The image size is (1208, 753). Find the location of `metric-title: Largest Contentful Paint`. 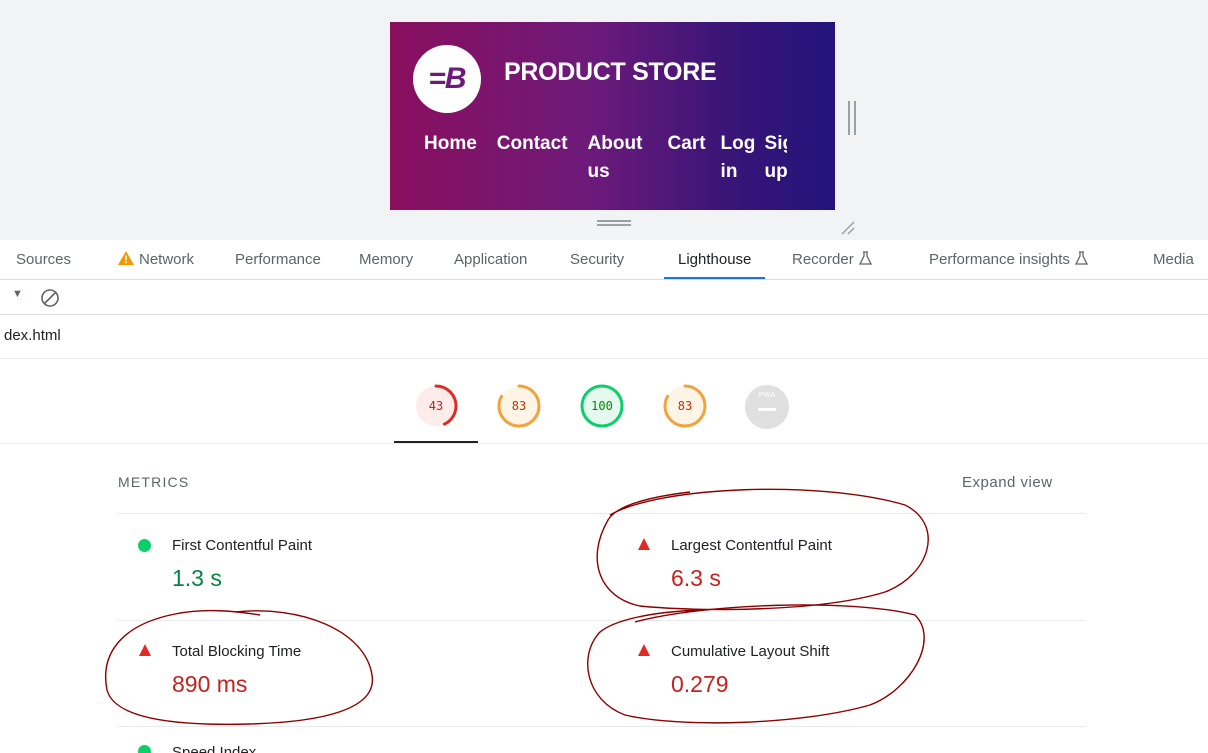

metric-title: Largest Contentful Paint is located at coordinates (751, 545).